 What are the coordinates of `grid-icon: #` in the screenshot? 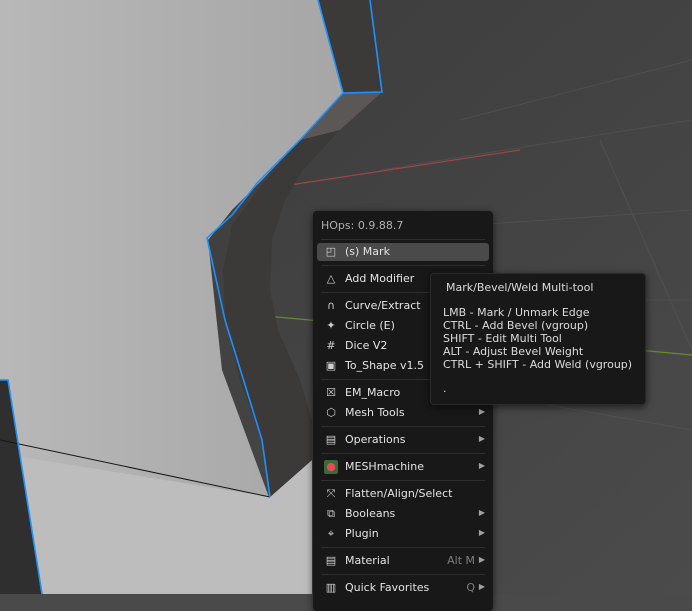 It's located at (331, 345).